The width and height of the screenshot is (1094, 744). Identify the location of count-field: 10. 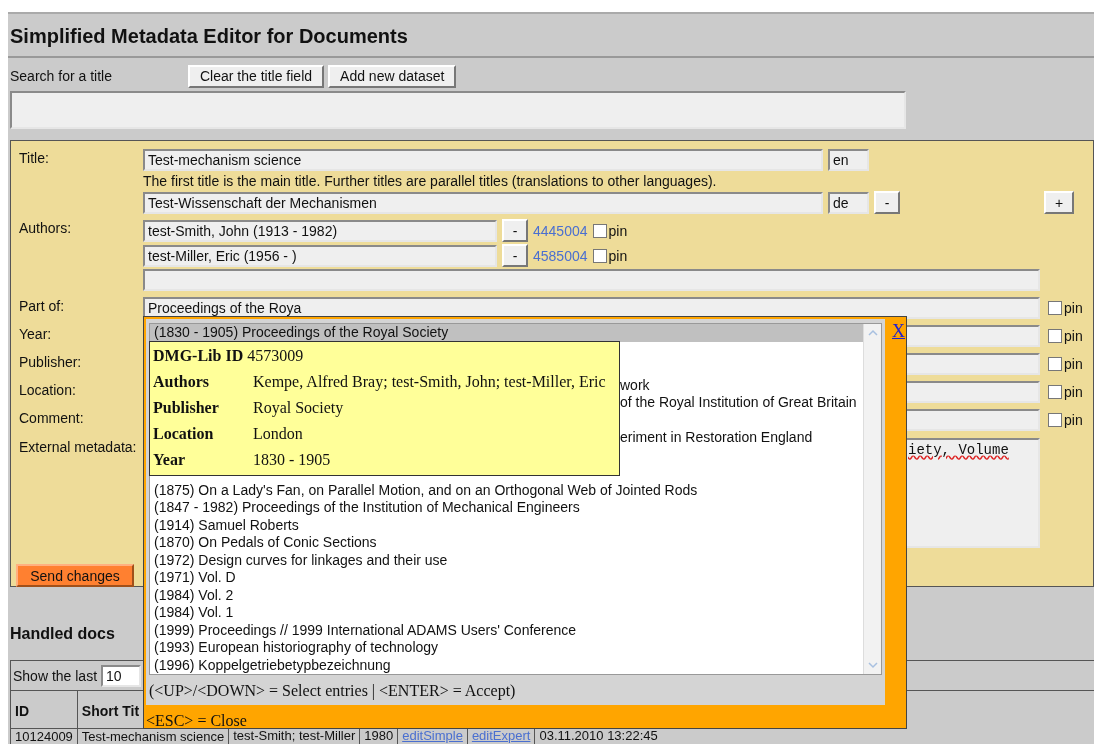
(121, 675).